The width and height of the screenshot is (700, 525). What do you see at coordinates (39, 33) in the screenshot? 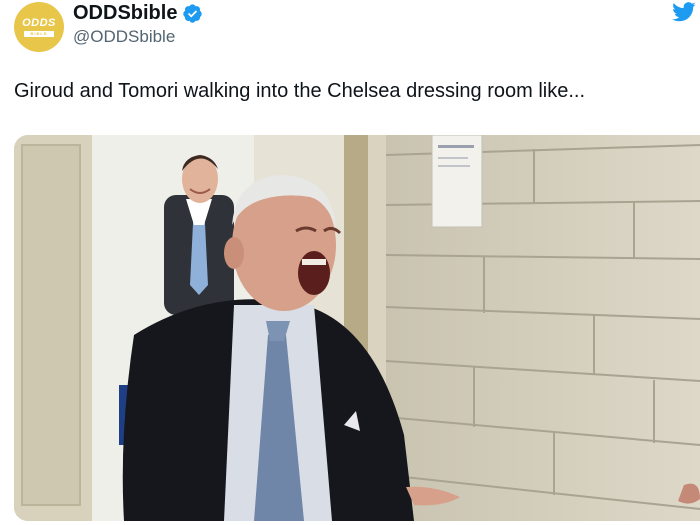
I see `avatar-logo-subtext: BIBLE` at bounding box center [39, 33].